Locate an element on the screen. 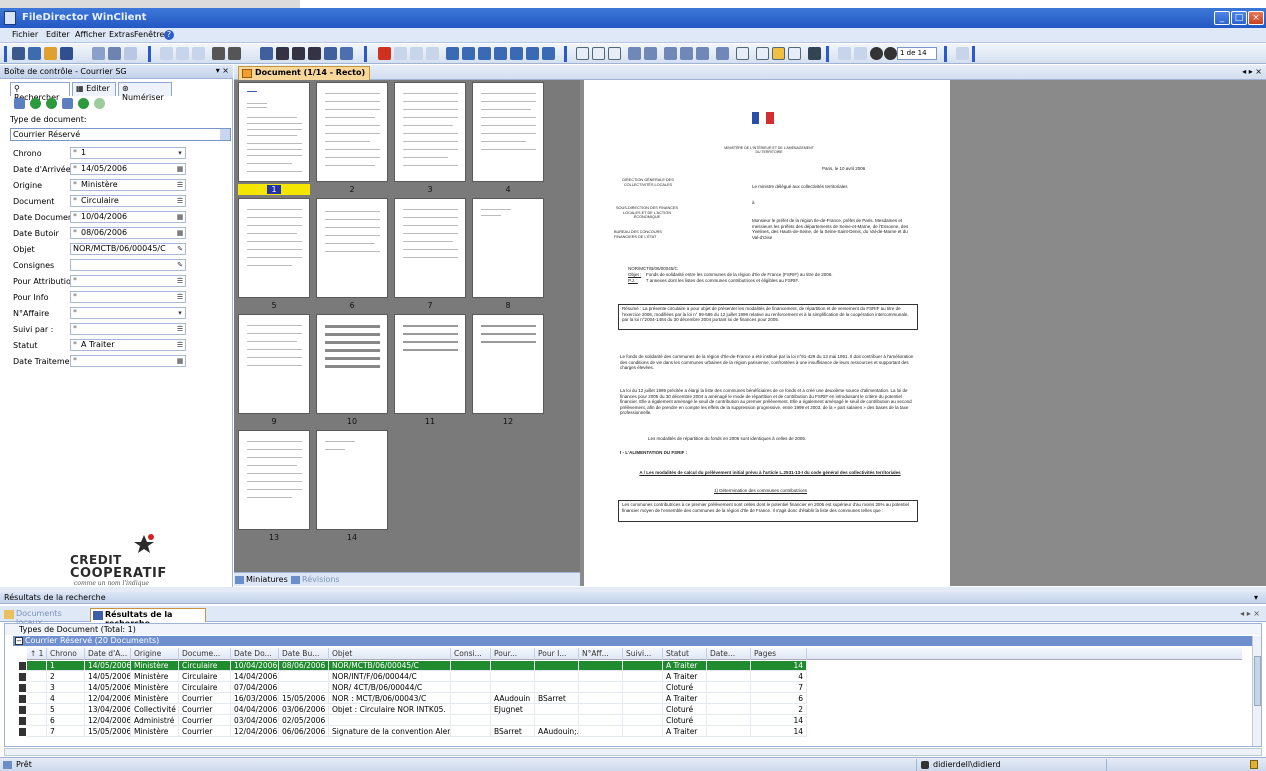 The height and width of the screenshot is (771, 1266). origine-input: * Ministère ☰ is located at coordinates (128, 185).